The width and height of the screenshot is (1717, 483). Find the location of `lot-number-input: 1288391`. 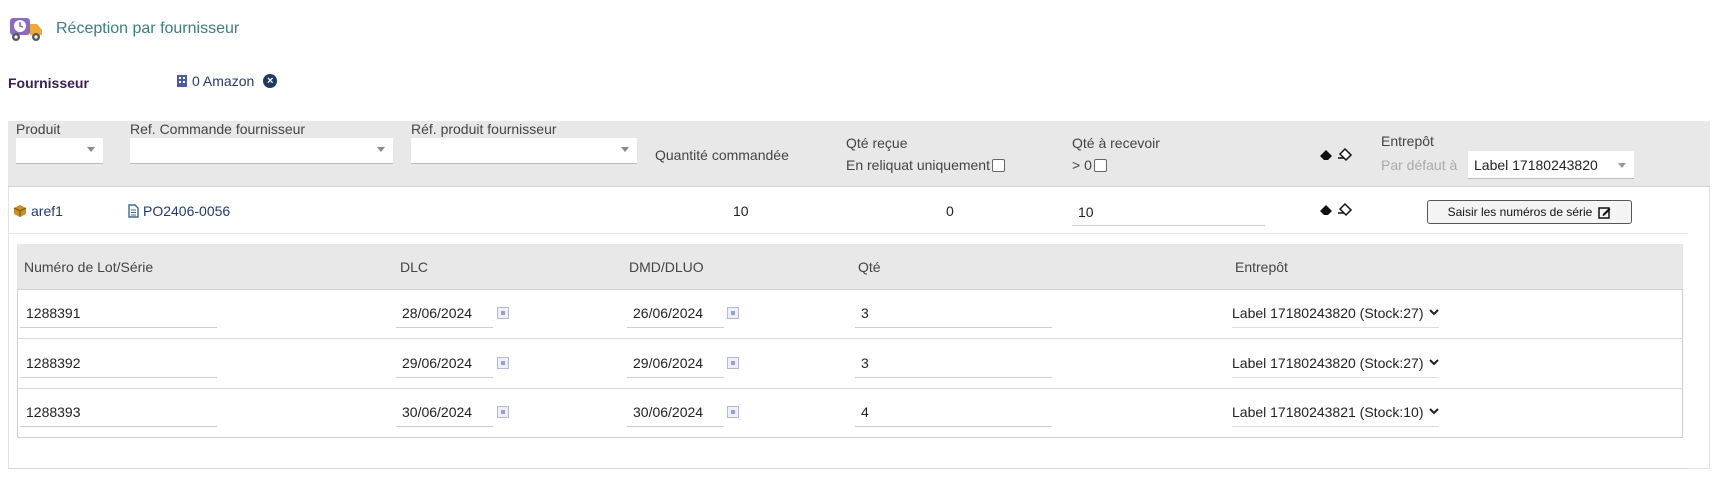

lot-number-input: 1288391 is located at coordinates (118, 313).